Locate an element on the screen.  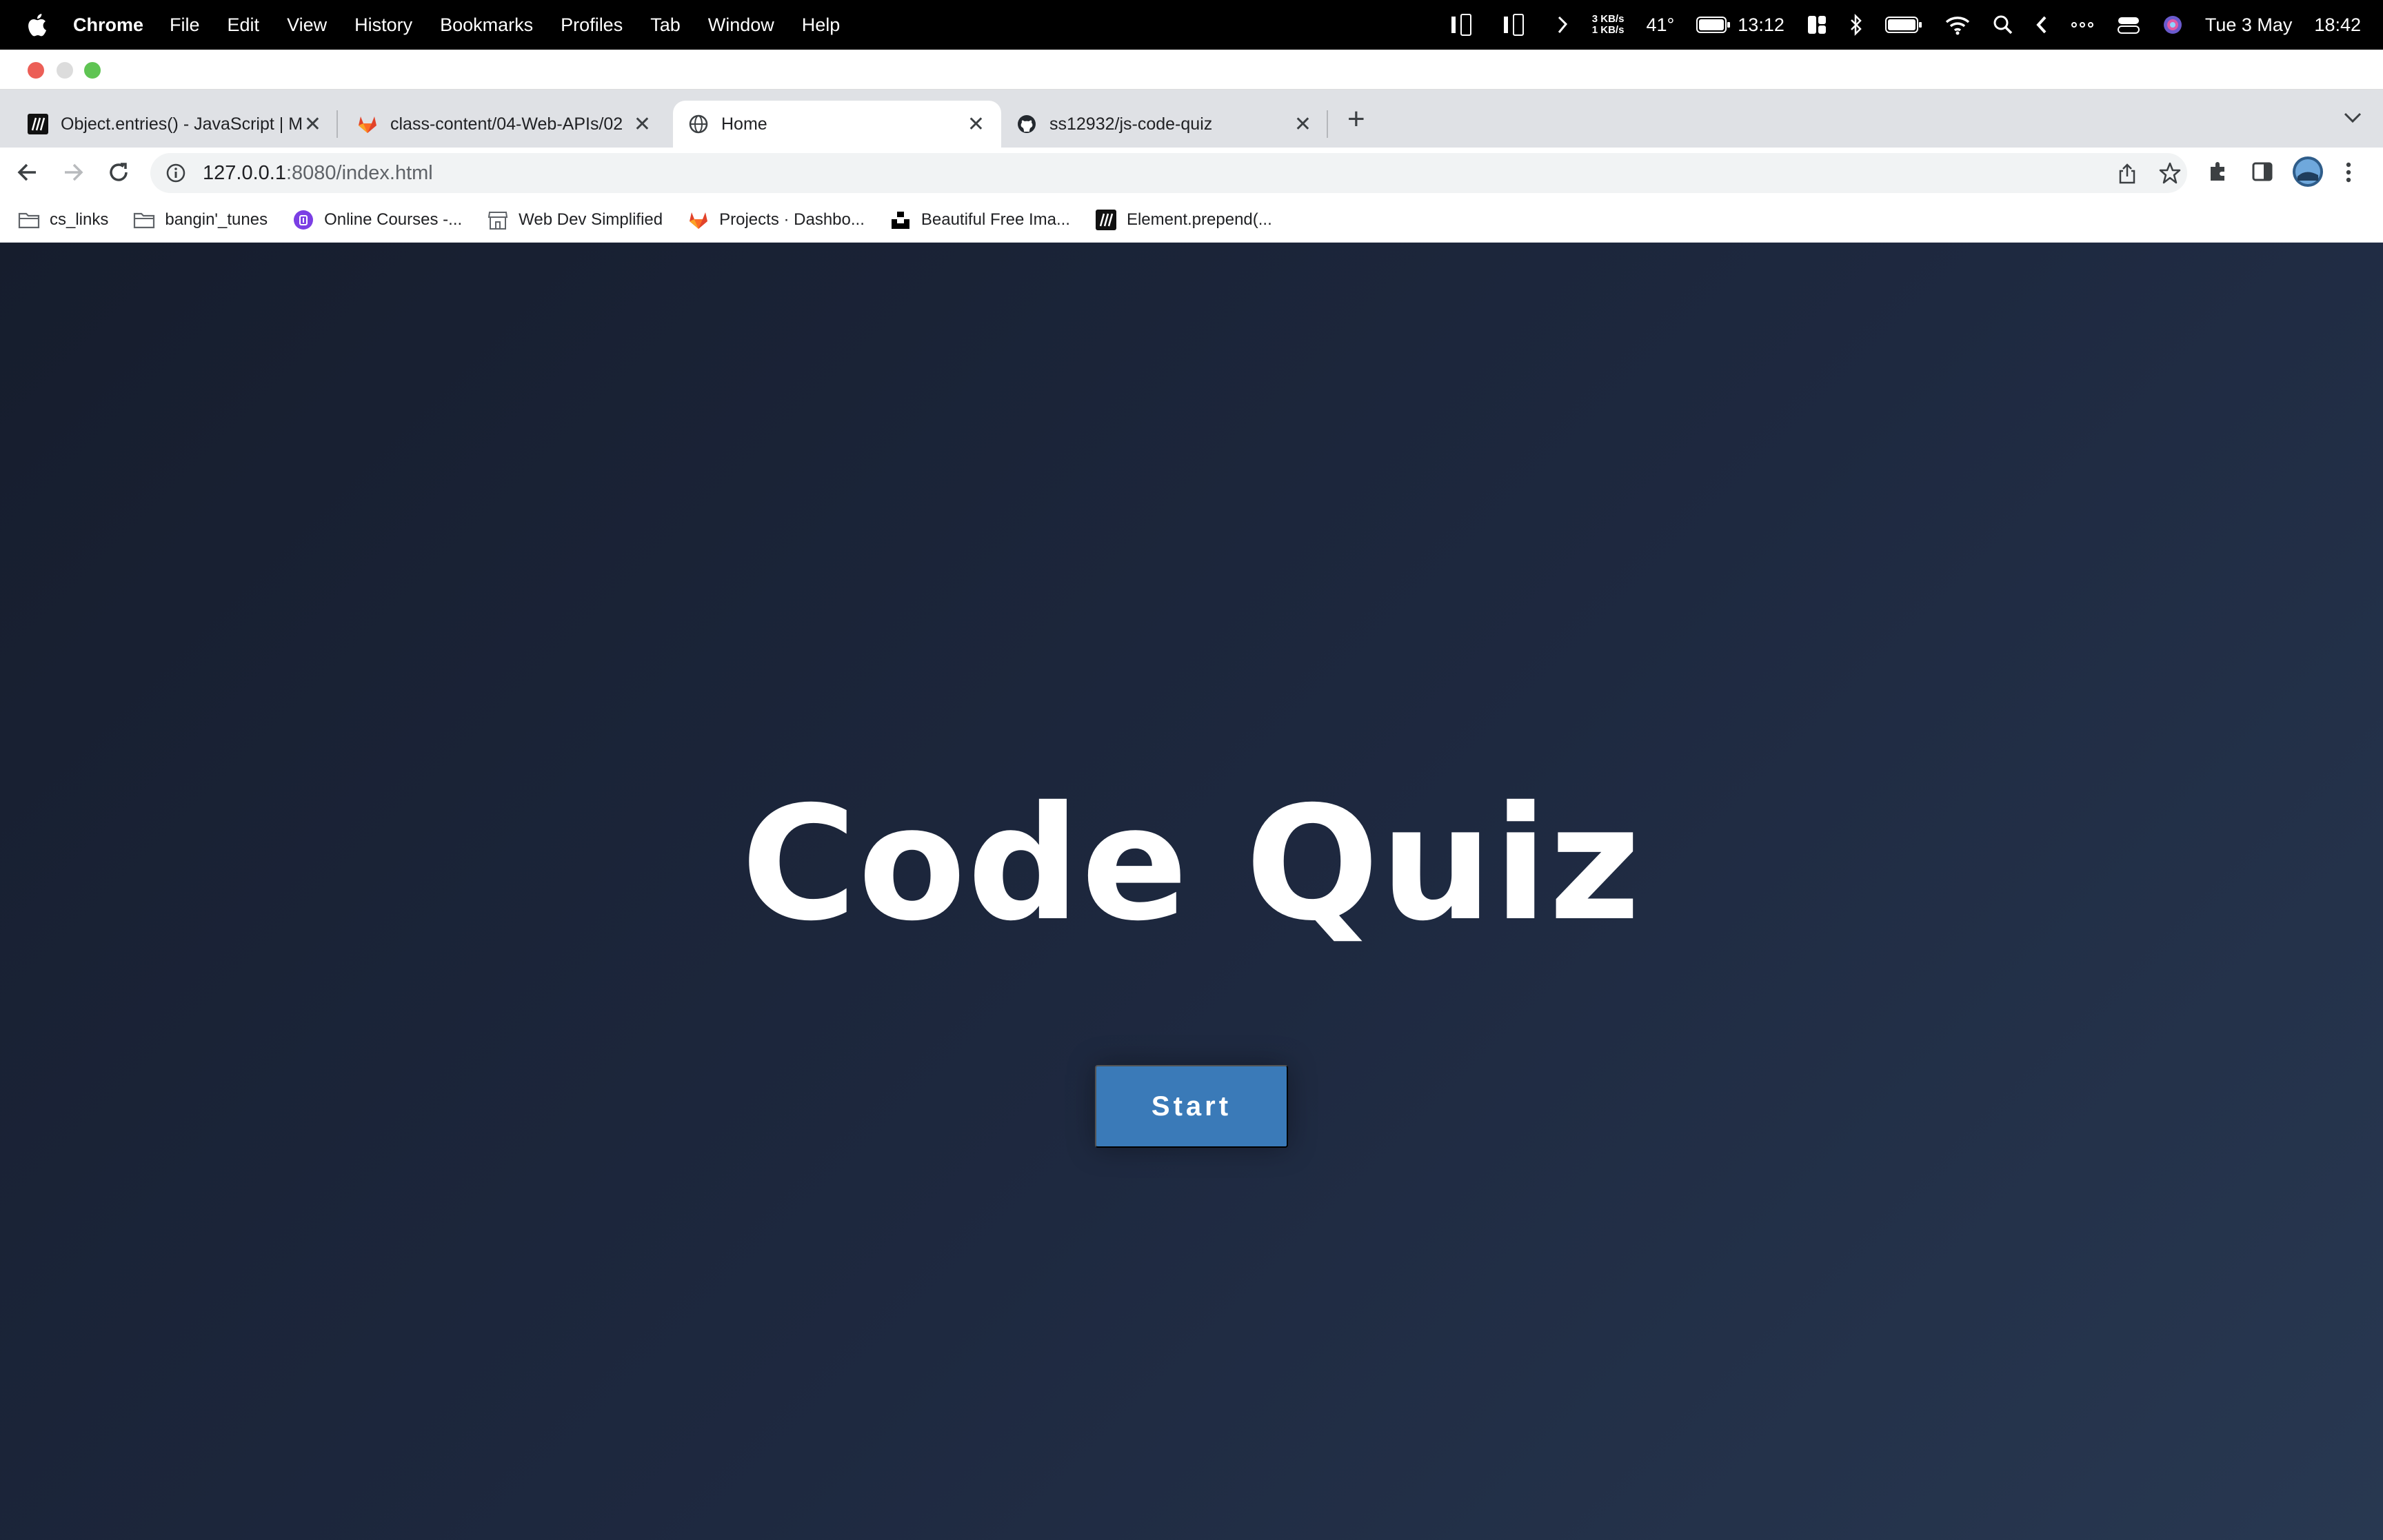
tab-label: class-content/04-Web-APIs/02 is located at coordinates (506, 124).